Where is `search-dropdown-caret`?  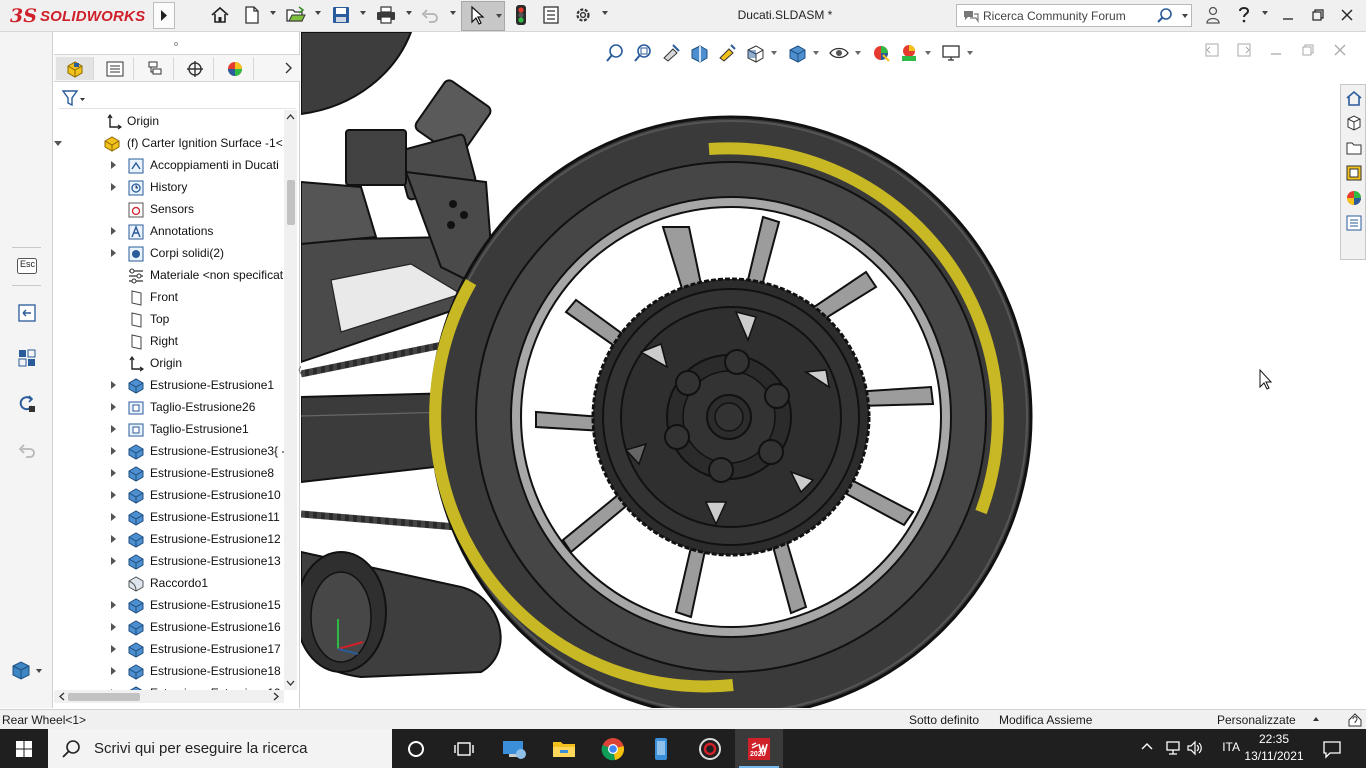 search-dropdown-caret is located at coordinates (1185, 16).